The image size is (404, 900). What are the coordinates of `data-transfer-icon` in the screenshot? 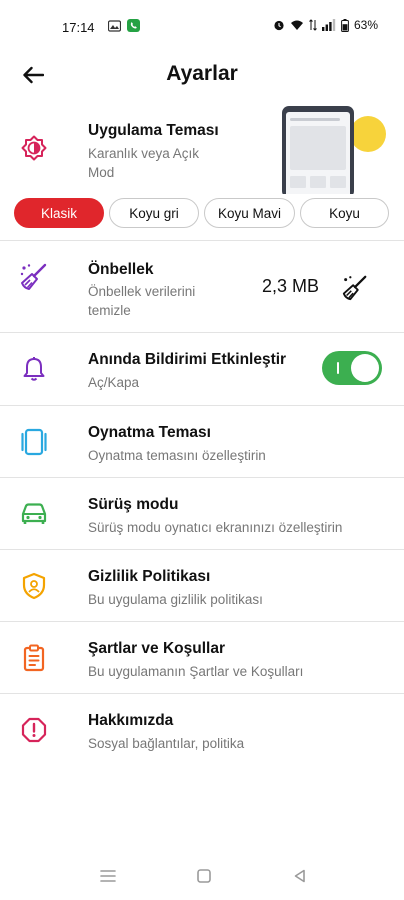 It's located at (313, 25).